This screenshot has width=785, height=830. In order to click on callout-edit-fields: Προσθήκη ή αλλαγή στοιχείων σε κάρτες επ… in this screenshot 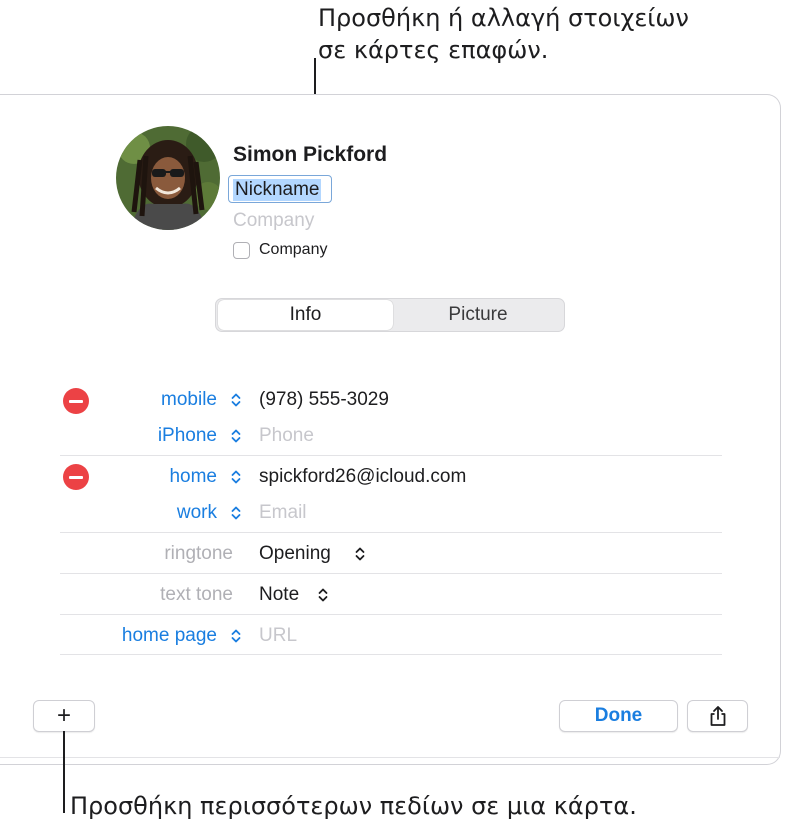, I will do `click(538, 34)`.